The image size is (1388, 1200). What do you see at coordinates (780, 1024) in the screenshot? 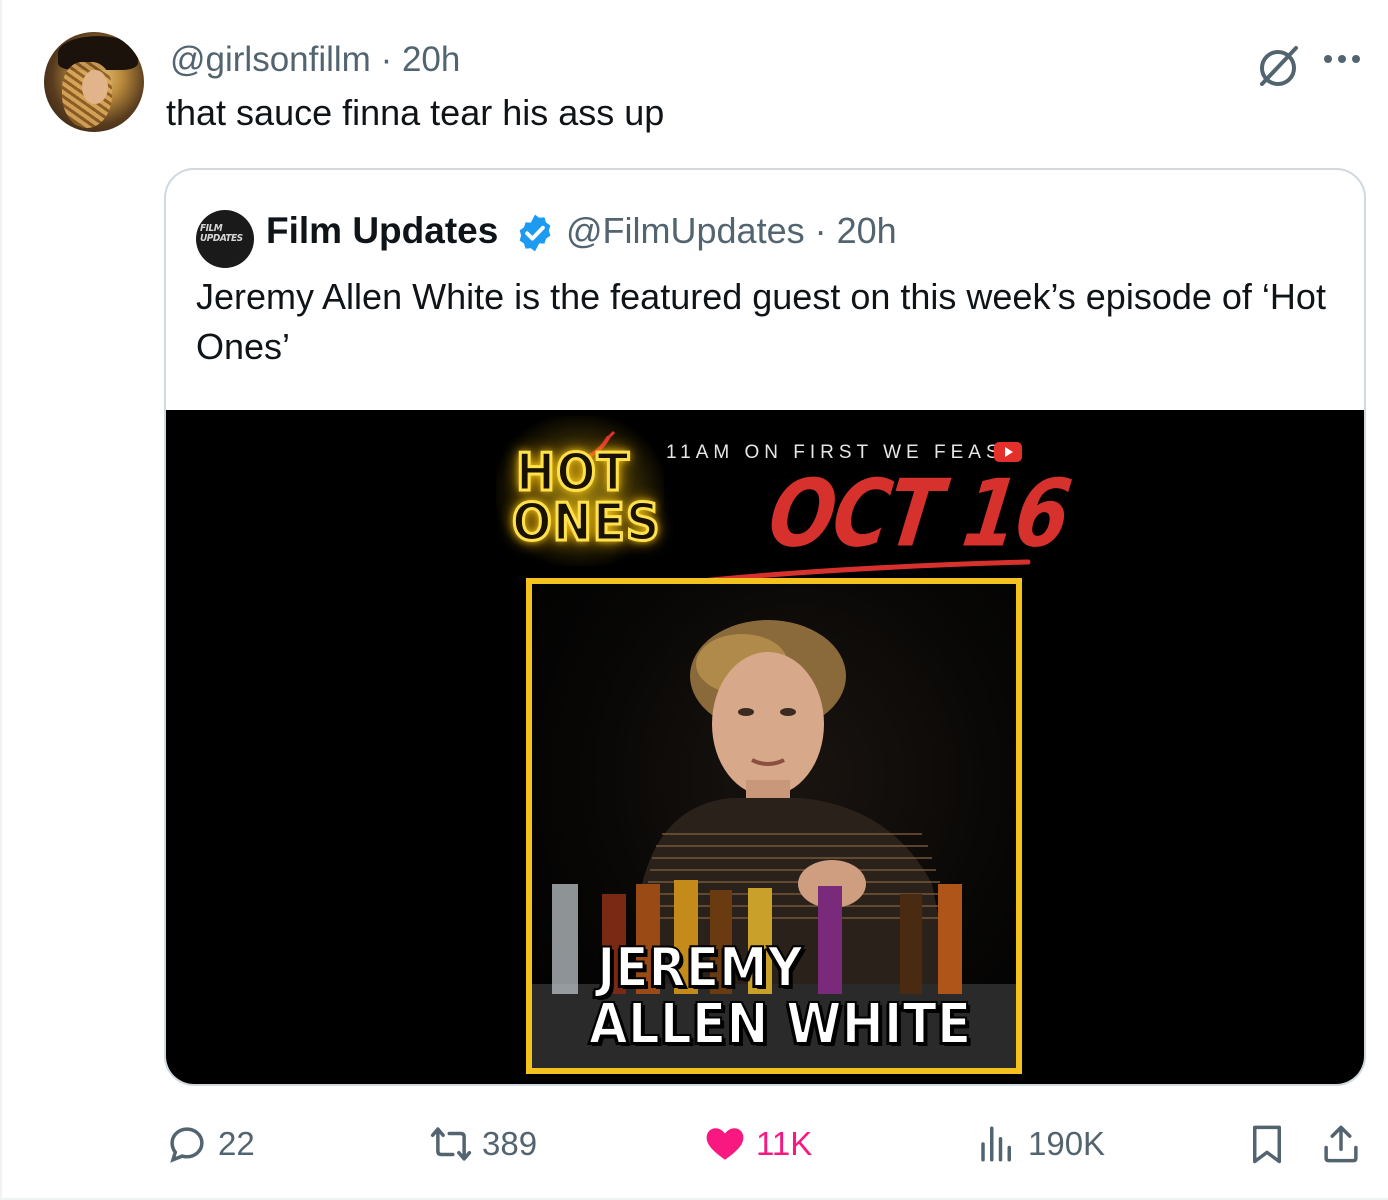
I see `guest-name-line2: ALLEN WHITE` at bounding box center [780, 1024].